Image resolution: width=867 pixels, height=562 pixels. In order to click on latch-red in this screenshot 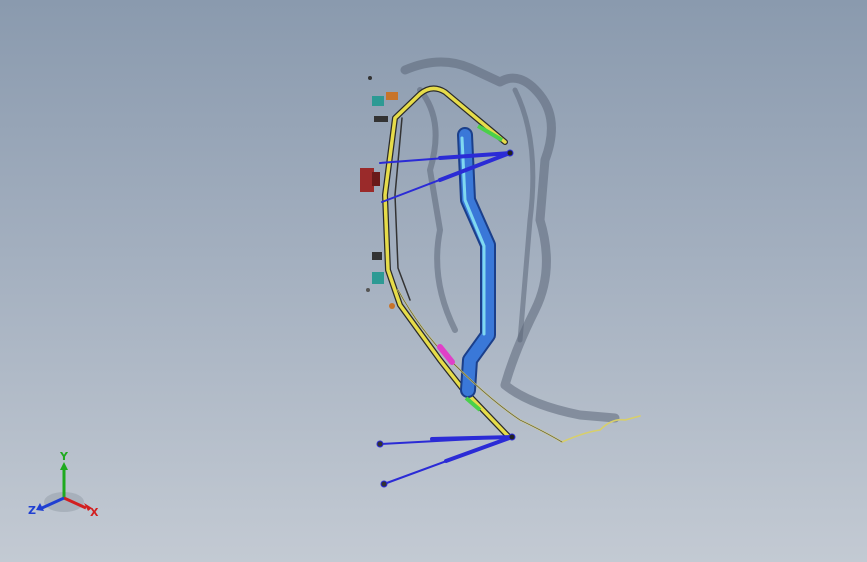, I will do `click(370, 180)`.